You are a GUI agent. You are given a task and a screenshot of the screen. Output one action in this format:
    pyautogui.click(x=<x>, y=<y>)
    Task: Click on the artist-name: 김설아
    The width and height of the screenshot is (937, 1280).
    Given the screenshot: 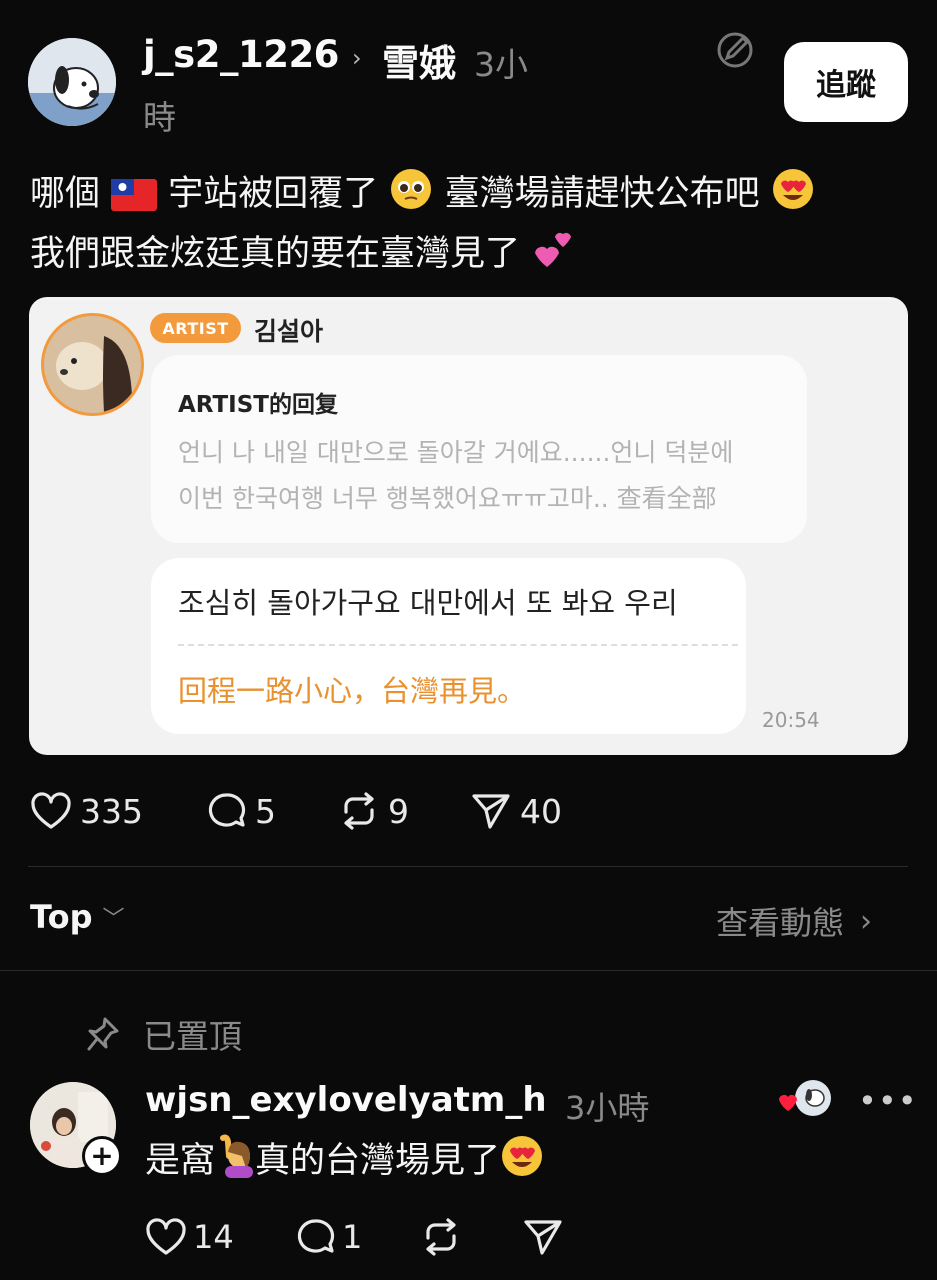 What is the action you would take?
    pyautogui.click(x=289, y=331)
    